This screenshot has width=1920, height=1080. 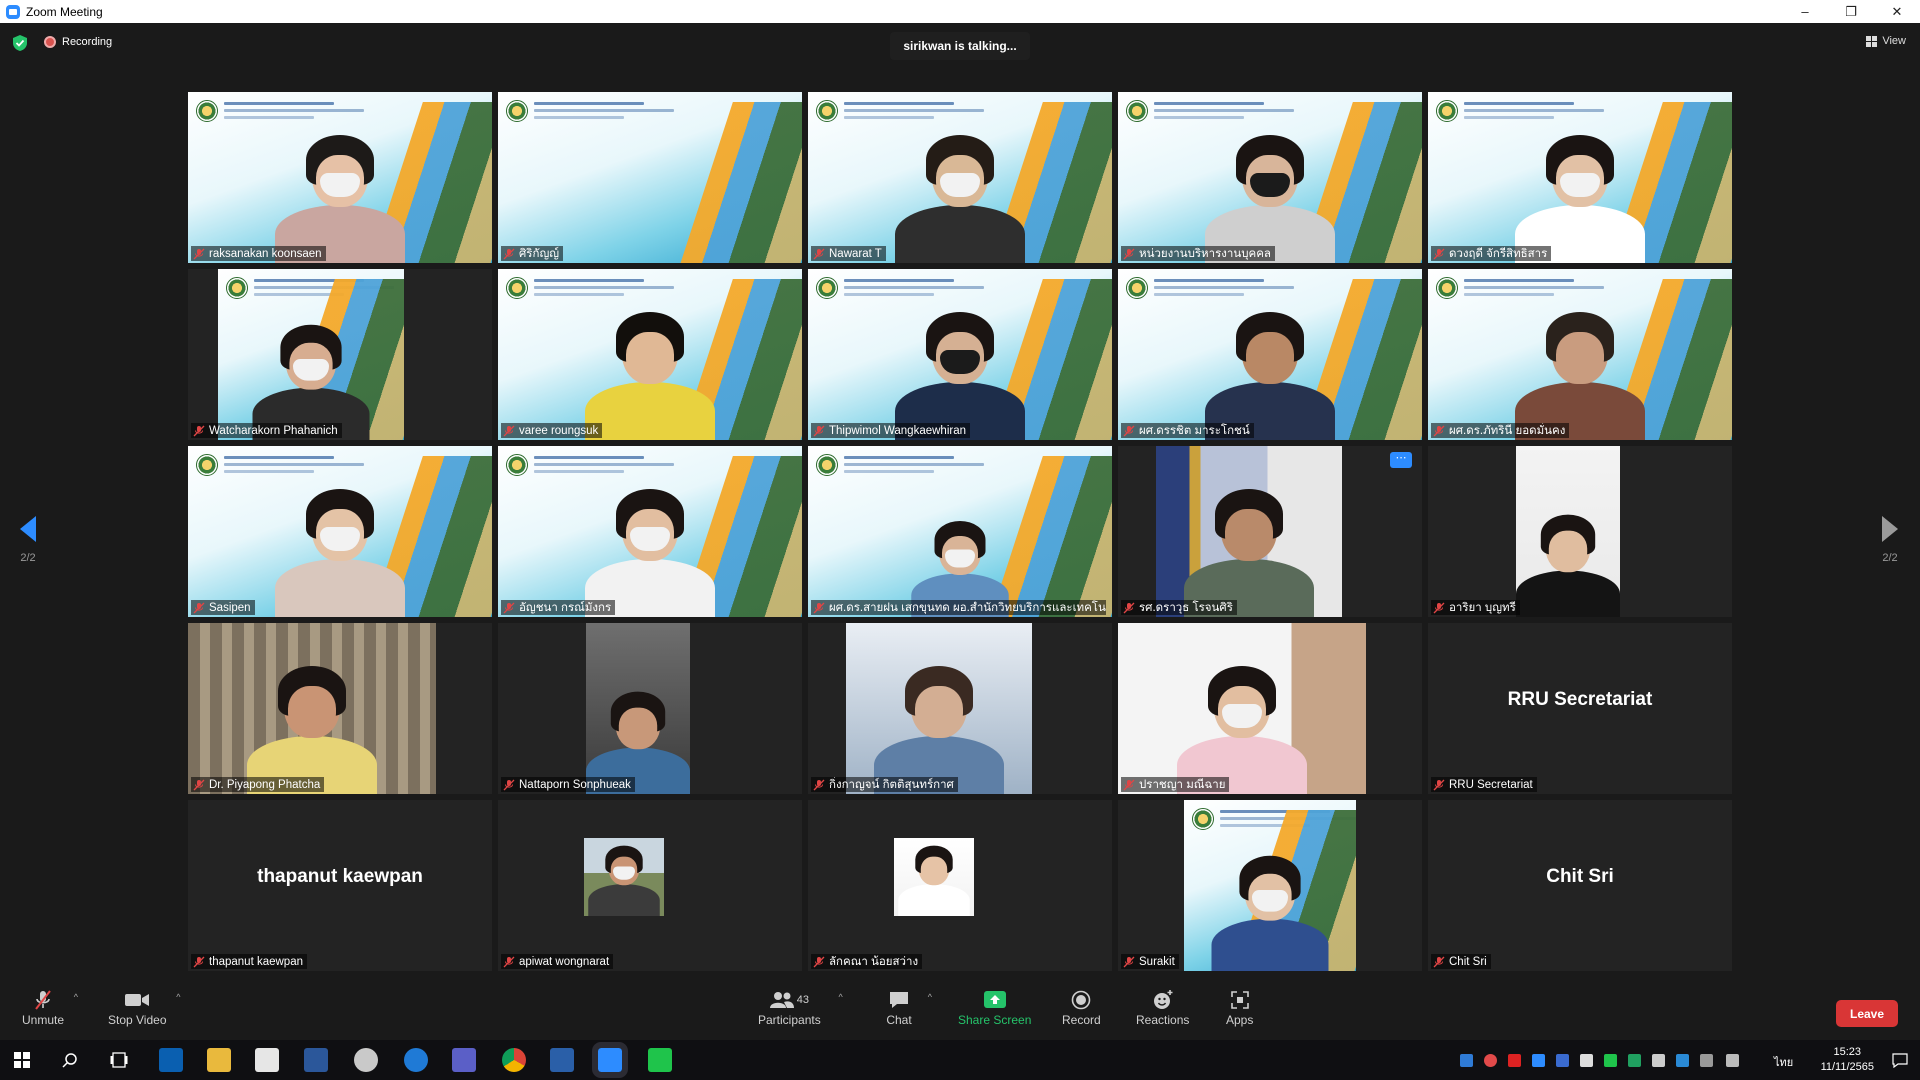 What do you see at coordinates (1270, 531) in the screenshot?
I see `participant-tile: ⋯ รศ.ดราวุธ โรจนศิริ` at bounding box center [1270, 531].